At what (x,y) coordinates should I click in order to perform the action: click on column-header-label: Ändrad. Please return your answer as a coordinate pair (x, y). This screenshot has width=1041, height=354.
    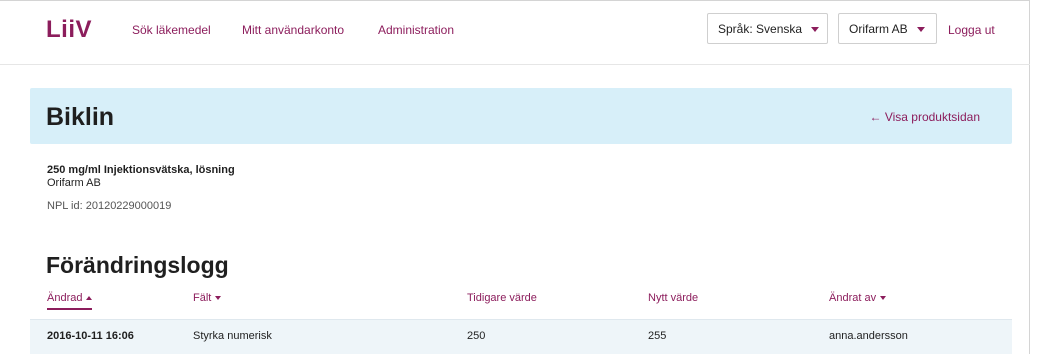
    Looking at the image, I should click on (65, 298).